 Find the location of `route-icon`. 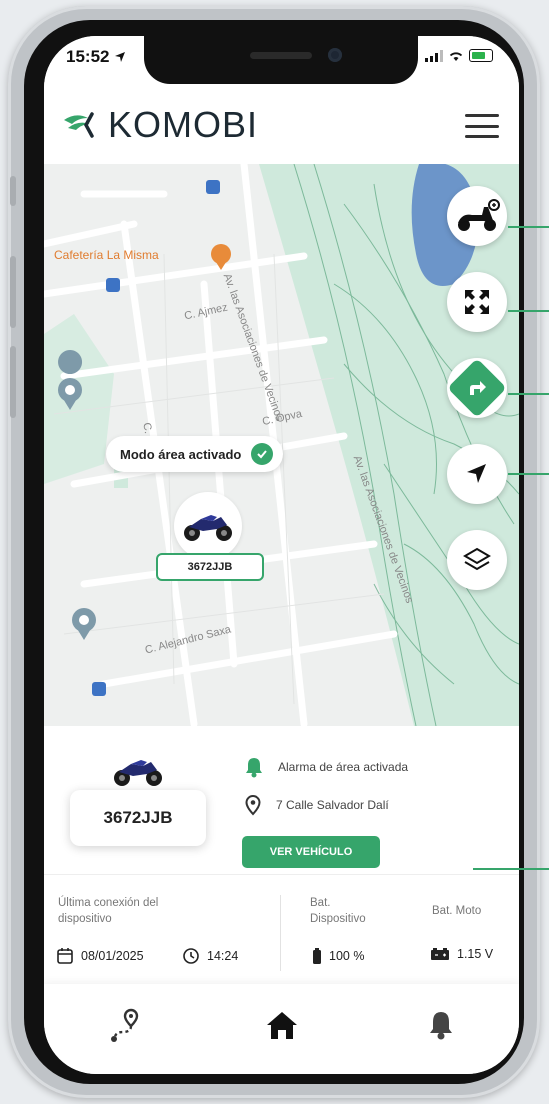

route-icon is located at coordinates (125, 1025).